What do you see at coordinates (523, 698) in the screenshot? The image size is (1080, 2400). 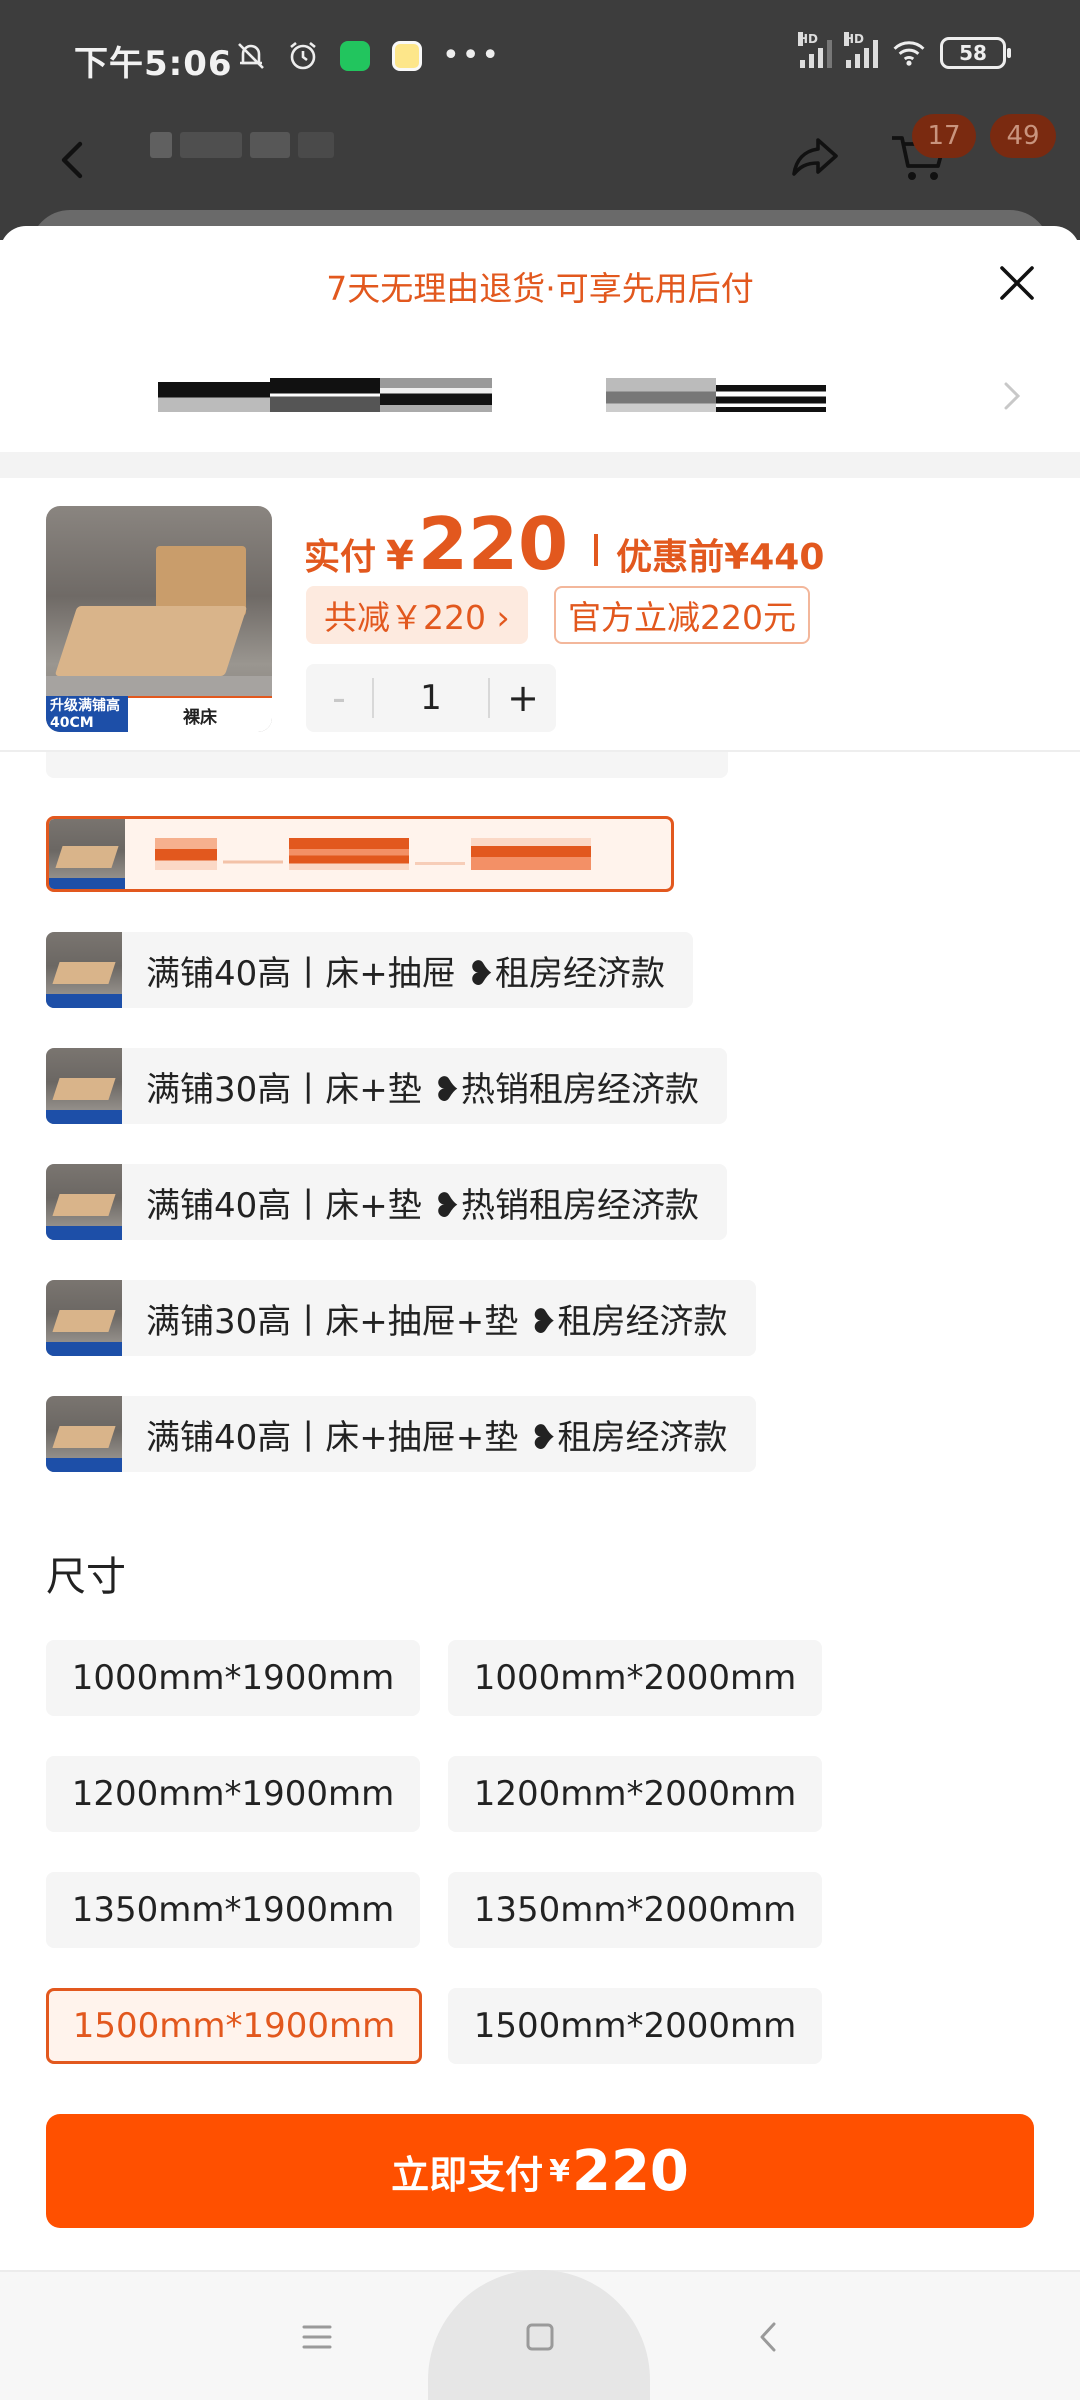 I see `quantity-plus-button: +` at bounding box center [523, 698].